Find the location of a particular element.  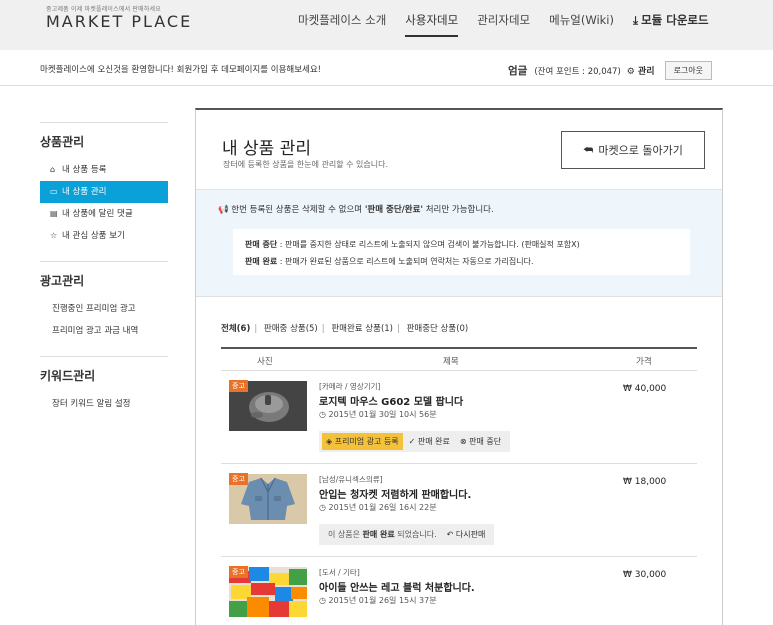

product-category: [도서 / 기타] is located at coordinates (339, 572).